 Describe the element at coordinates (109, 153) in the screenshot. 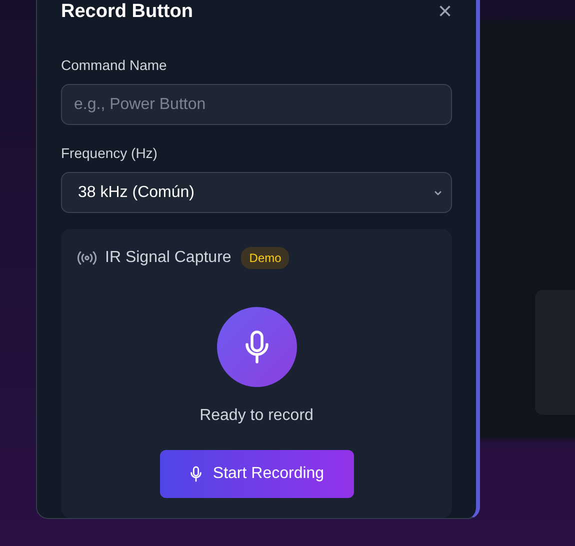

I see `field-label: Frequency (Hz)` at that location.